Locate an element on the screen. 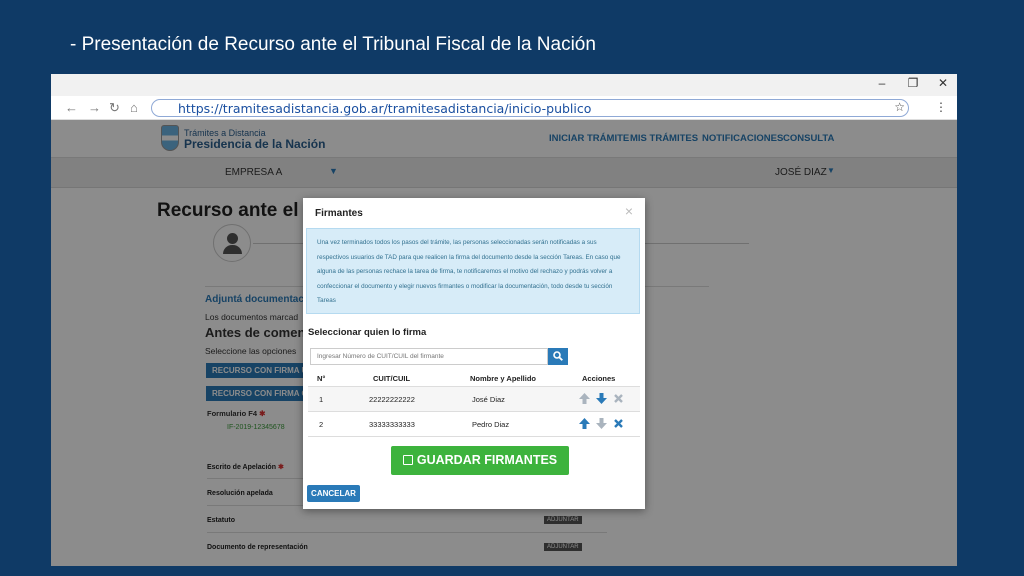  col-actions: Acciones is located at coordinates (599, 378).